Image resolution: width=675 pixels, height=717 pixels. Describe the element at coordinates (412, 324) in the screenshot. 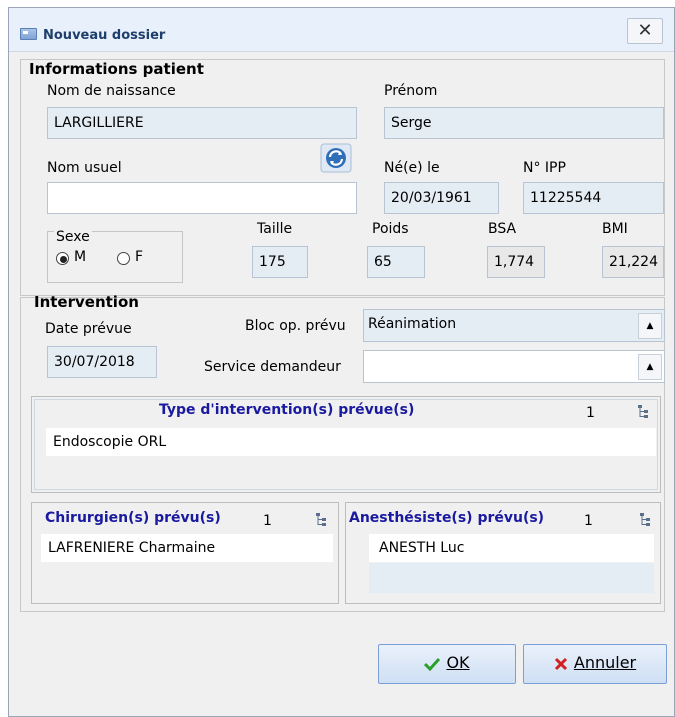

I see `bloc-value: Réanimation` at that location.